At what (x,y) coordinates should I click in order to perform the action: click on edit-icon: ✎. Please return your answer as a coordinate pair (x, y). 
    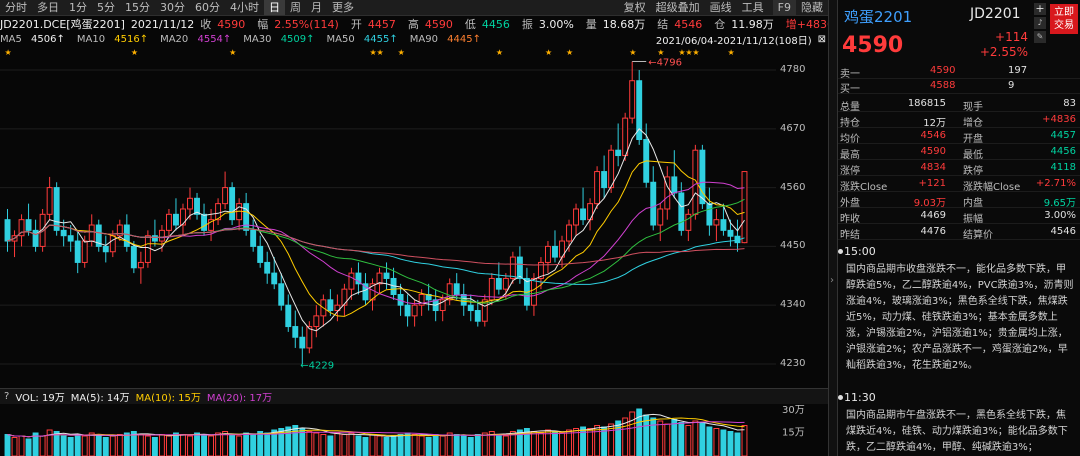
    Looking at the image, I should click on (1040, 37).